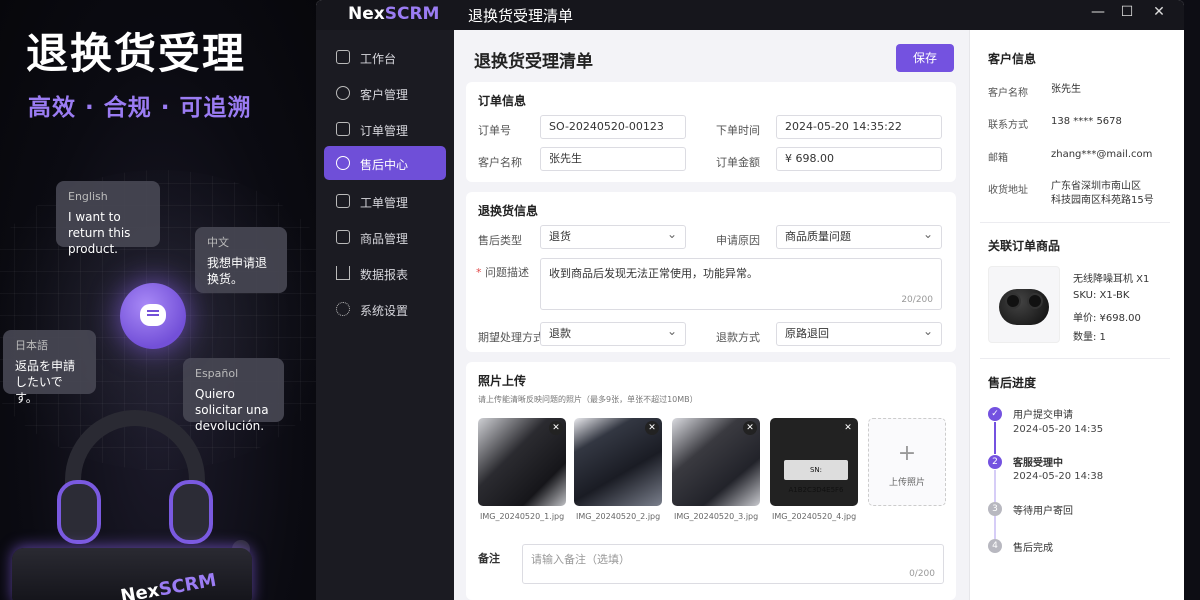 The height and width of the screenshot is (600, 1200). Describe the element at coordinates (153, 316) in the screenshot. I see `chat-bubble-icon` at that location.